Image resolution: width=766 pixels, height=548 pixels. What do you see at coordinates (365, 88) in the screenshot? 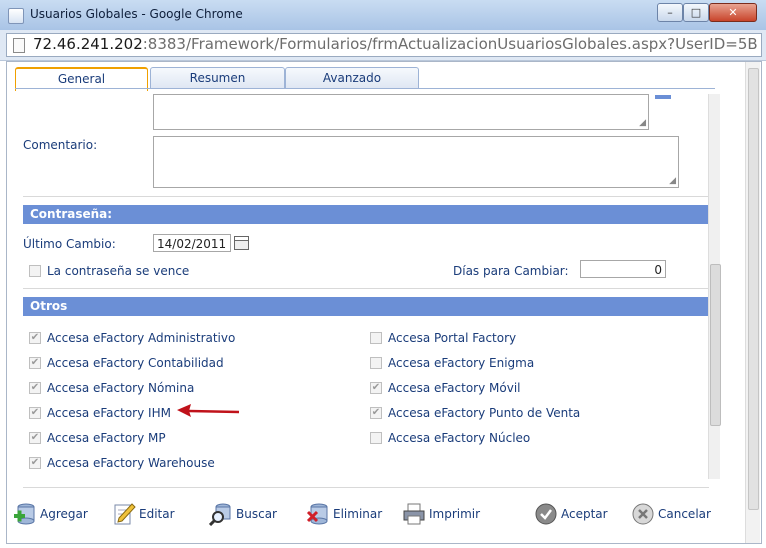
I see `tab-divider` at bounding box center [365, 88].